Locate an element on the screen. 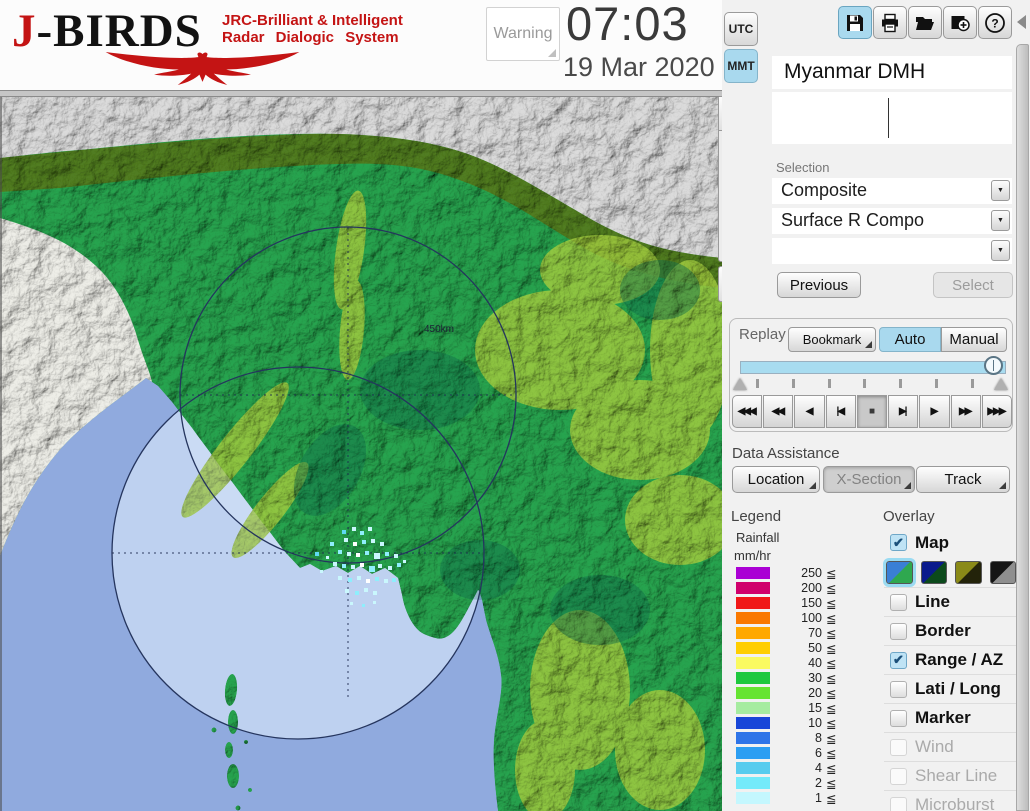  playback-play-button: ▶ is located at coordinates (934, 411).